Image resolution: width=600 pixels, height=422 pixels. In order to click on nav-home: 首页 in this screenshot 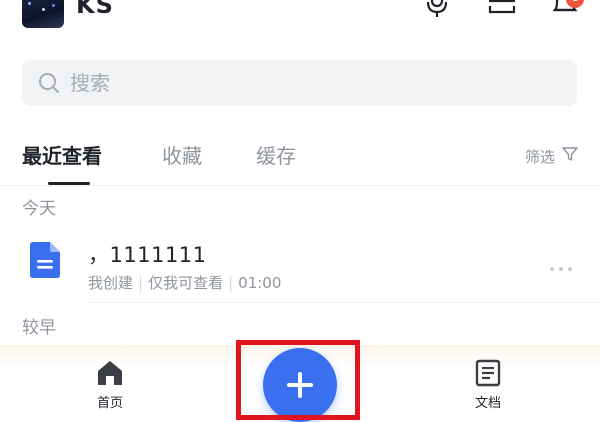, I will do `click(110, 384)`.